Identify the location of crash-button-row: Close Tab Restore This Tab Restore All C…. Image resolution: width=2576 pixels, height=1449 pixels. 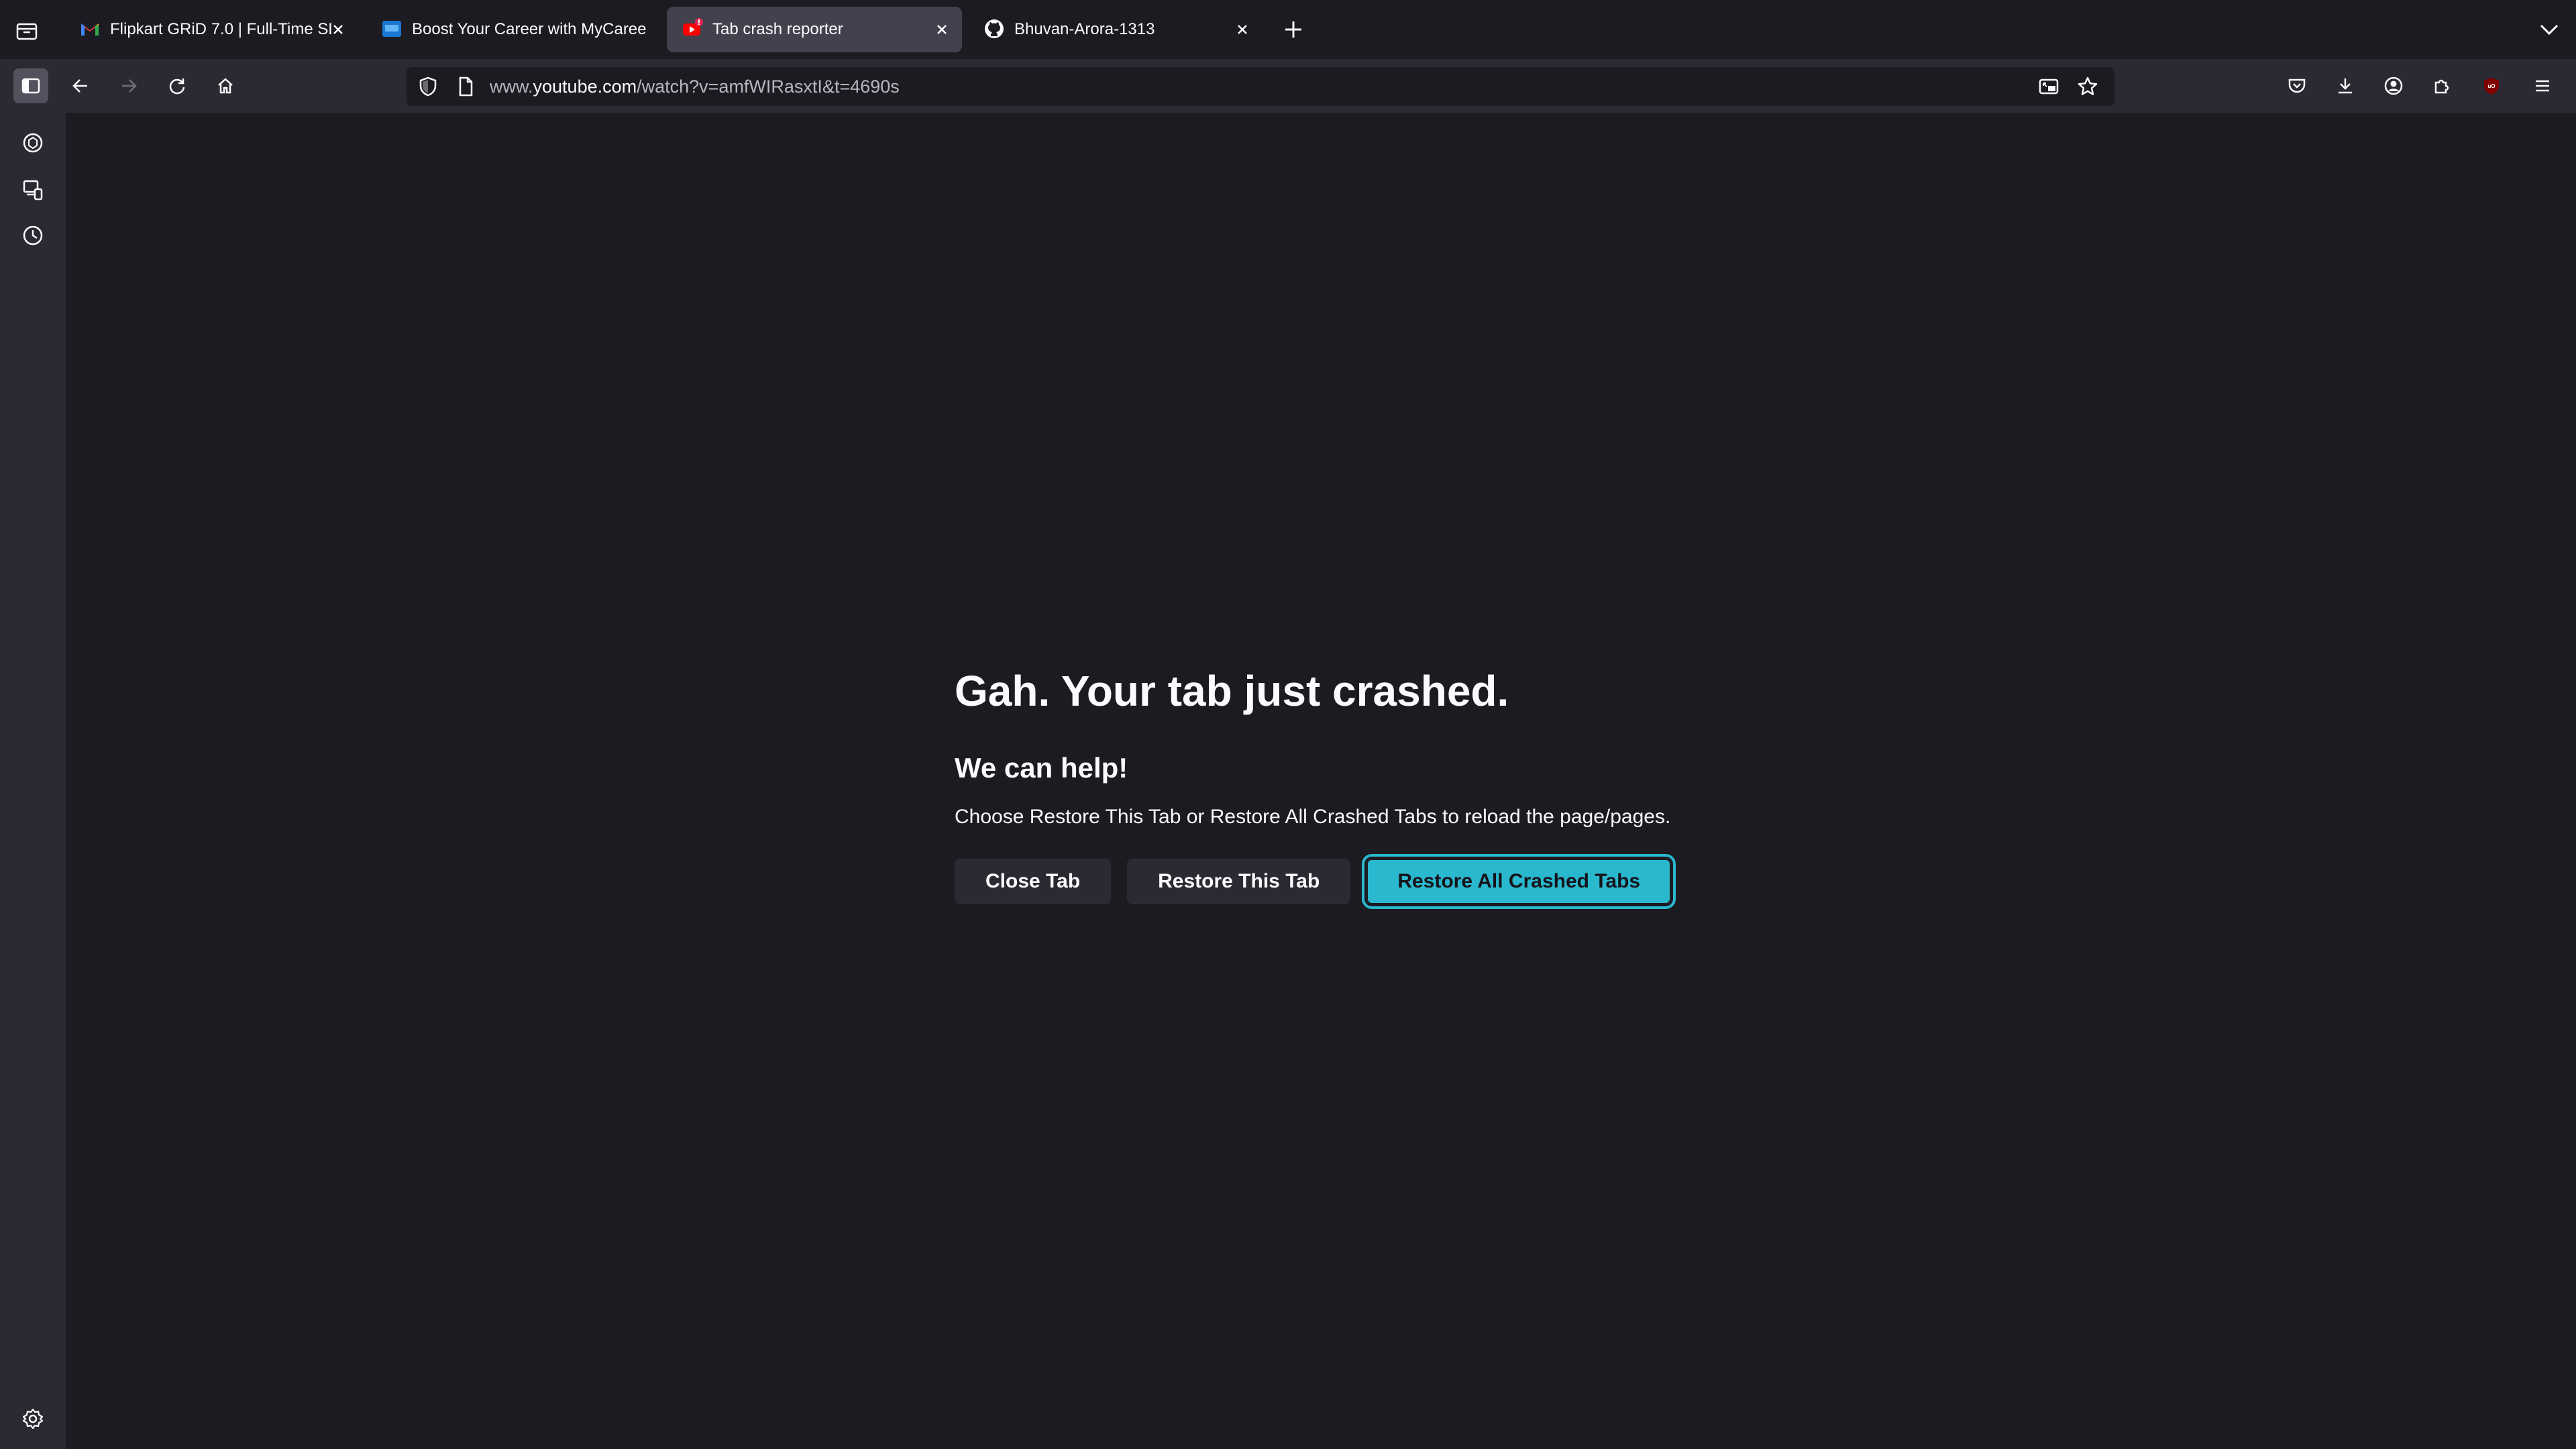
(1357, 881).